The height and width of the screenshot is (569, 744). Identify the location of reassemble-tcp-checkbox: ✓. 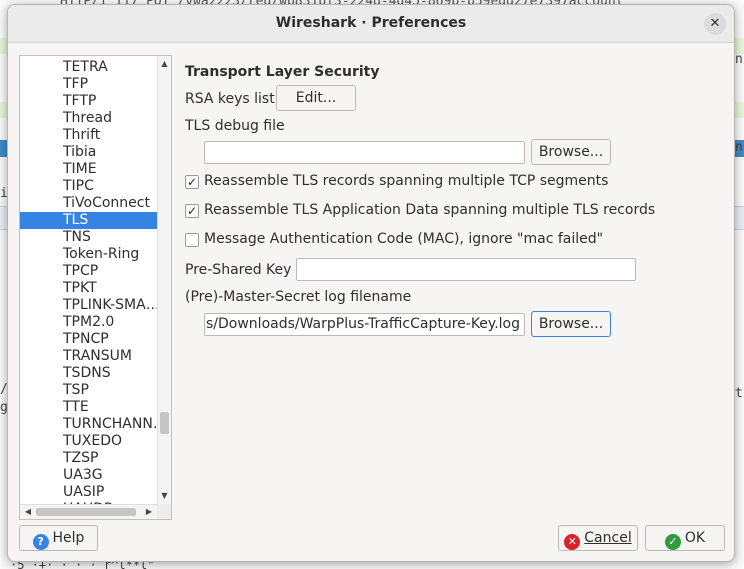
(192, 182).